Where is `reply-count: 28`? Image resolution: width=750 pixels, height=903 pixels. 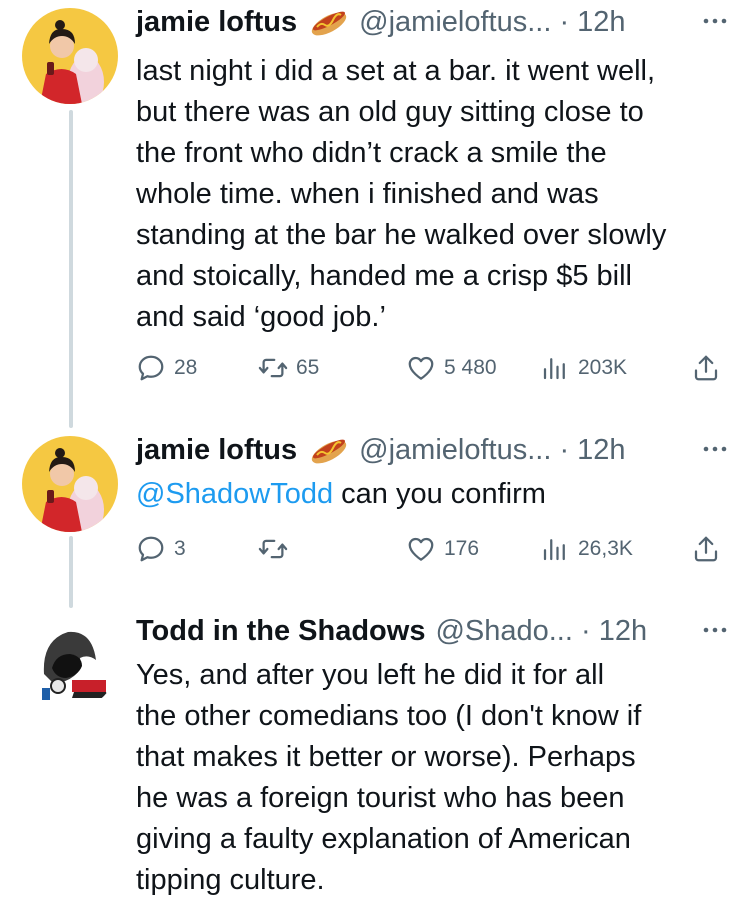
reply-count: 28 is located at coordinates (186, 367).